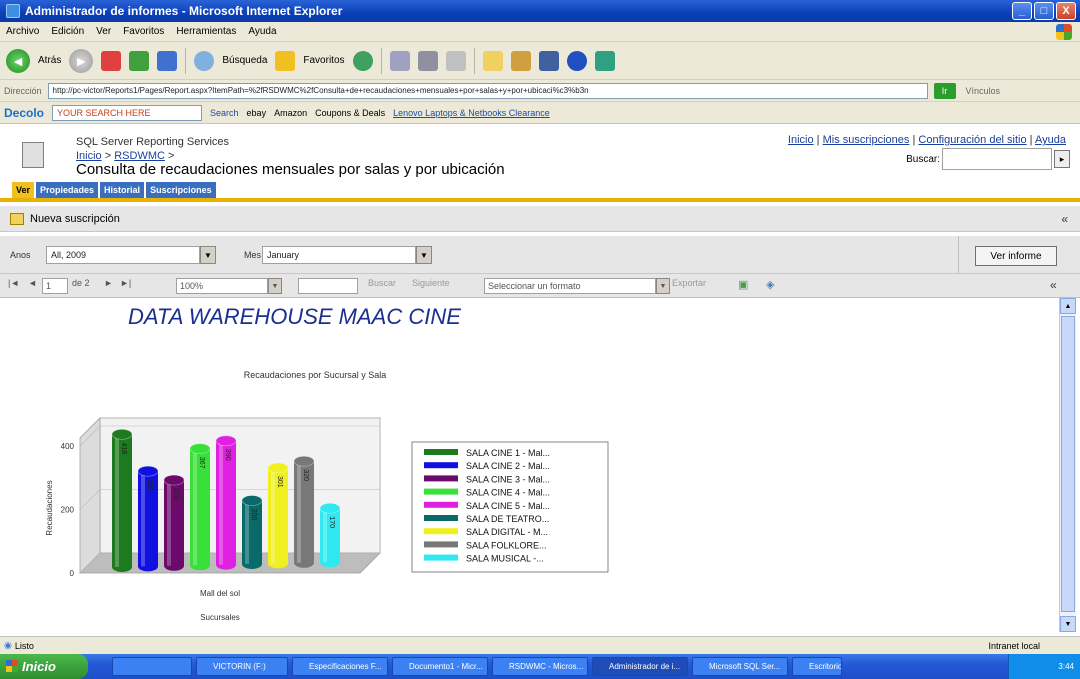 The width and height of the screenshot is (1080, 679). Describe the element at coordinates (770, 284) in the screenshot. I see `print-report-icon: ◈` at that location.